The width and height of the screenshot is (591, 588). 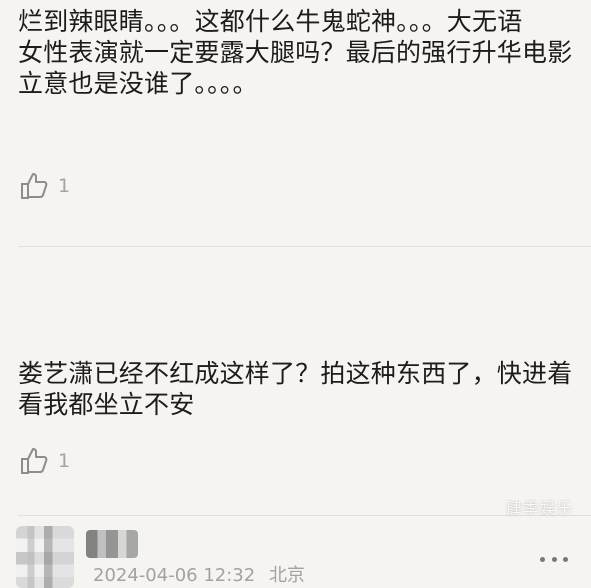 What do you see at coordinates (295, 389) in the screenshot?
I see `comment-2-text: 娄艺潇已经不红成这样了？拍这种东西了，快进着看我都坐立不安` at bounding box center [295, 389].